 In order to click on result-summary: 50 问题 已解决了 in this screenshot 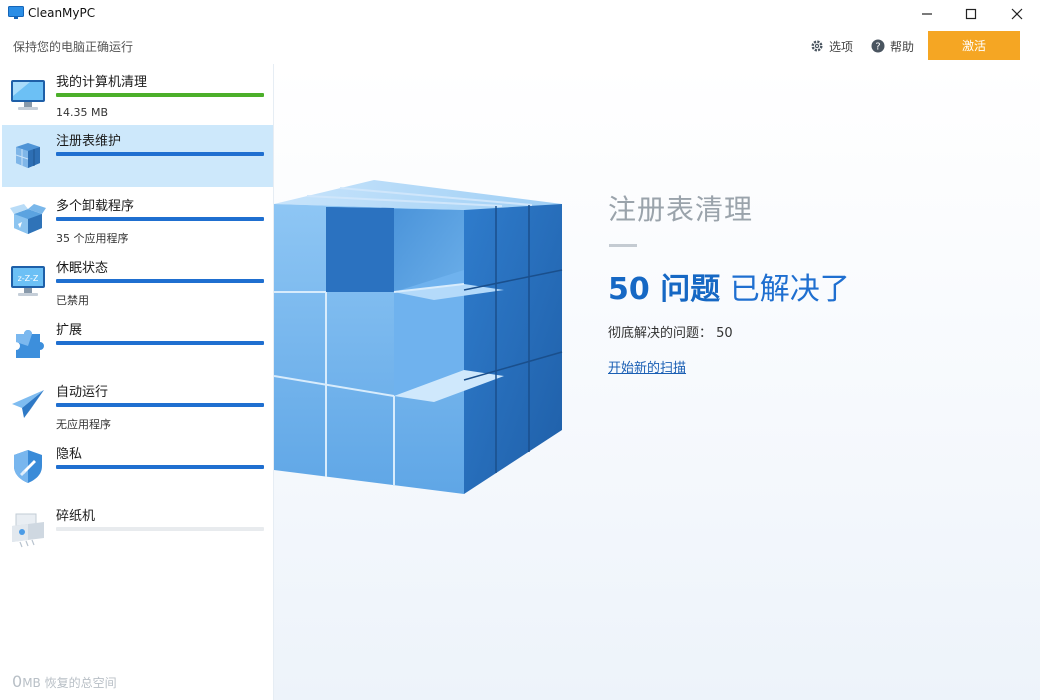, I will do `click(729, 286)`.